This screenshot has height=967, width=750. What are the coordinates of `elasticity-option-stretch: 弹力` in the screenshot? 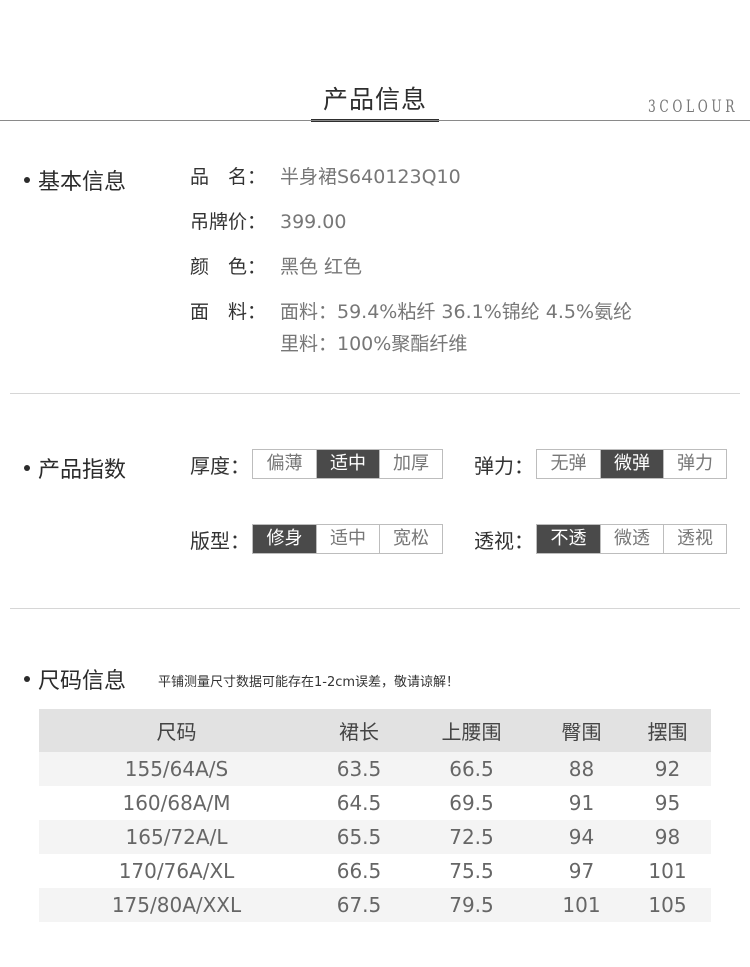 It's located at (694, 464).